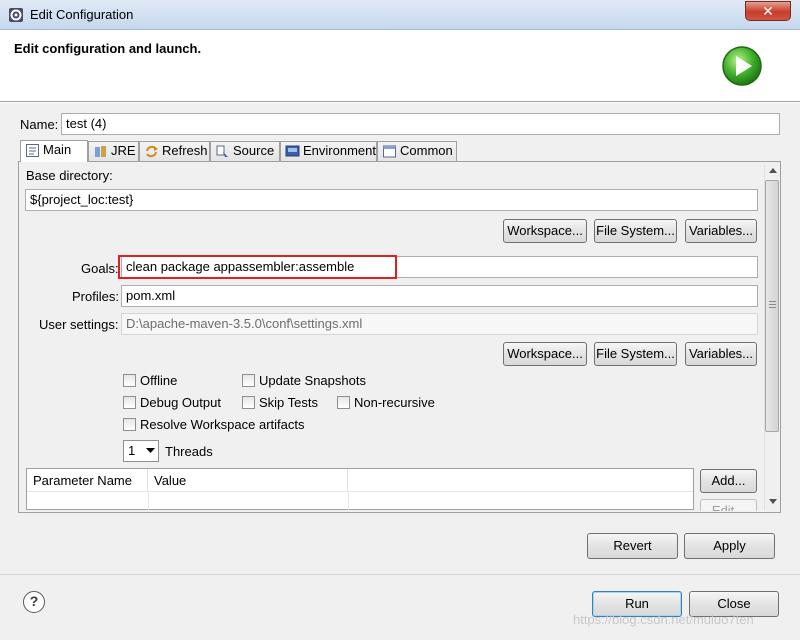 The image size is (800, 640). I want to click on run-launch-icon, so click(742, 66).